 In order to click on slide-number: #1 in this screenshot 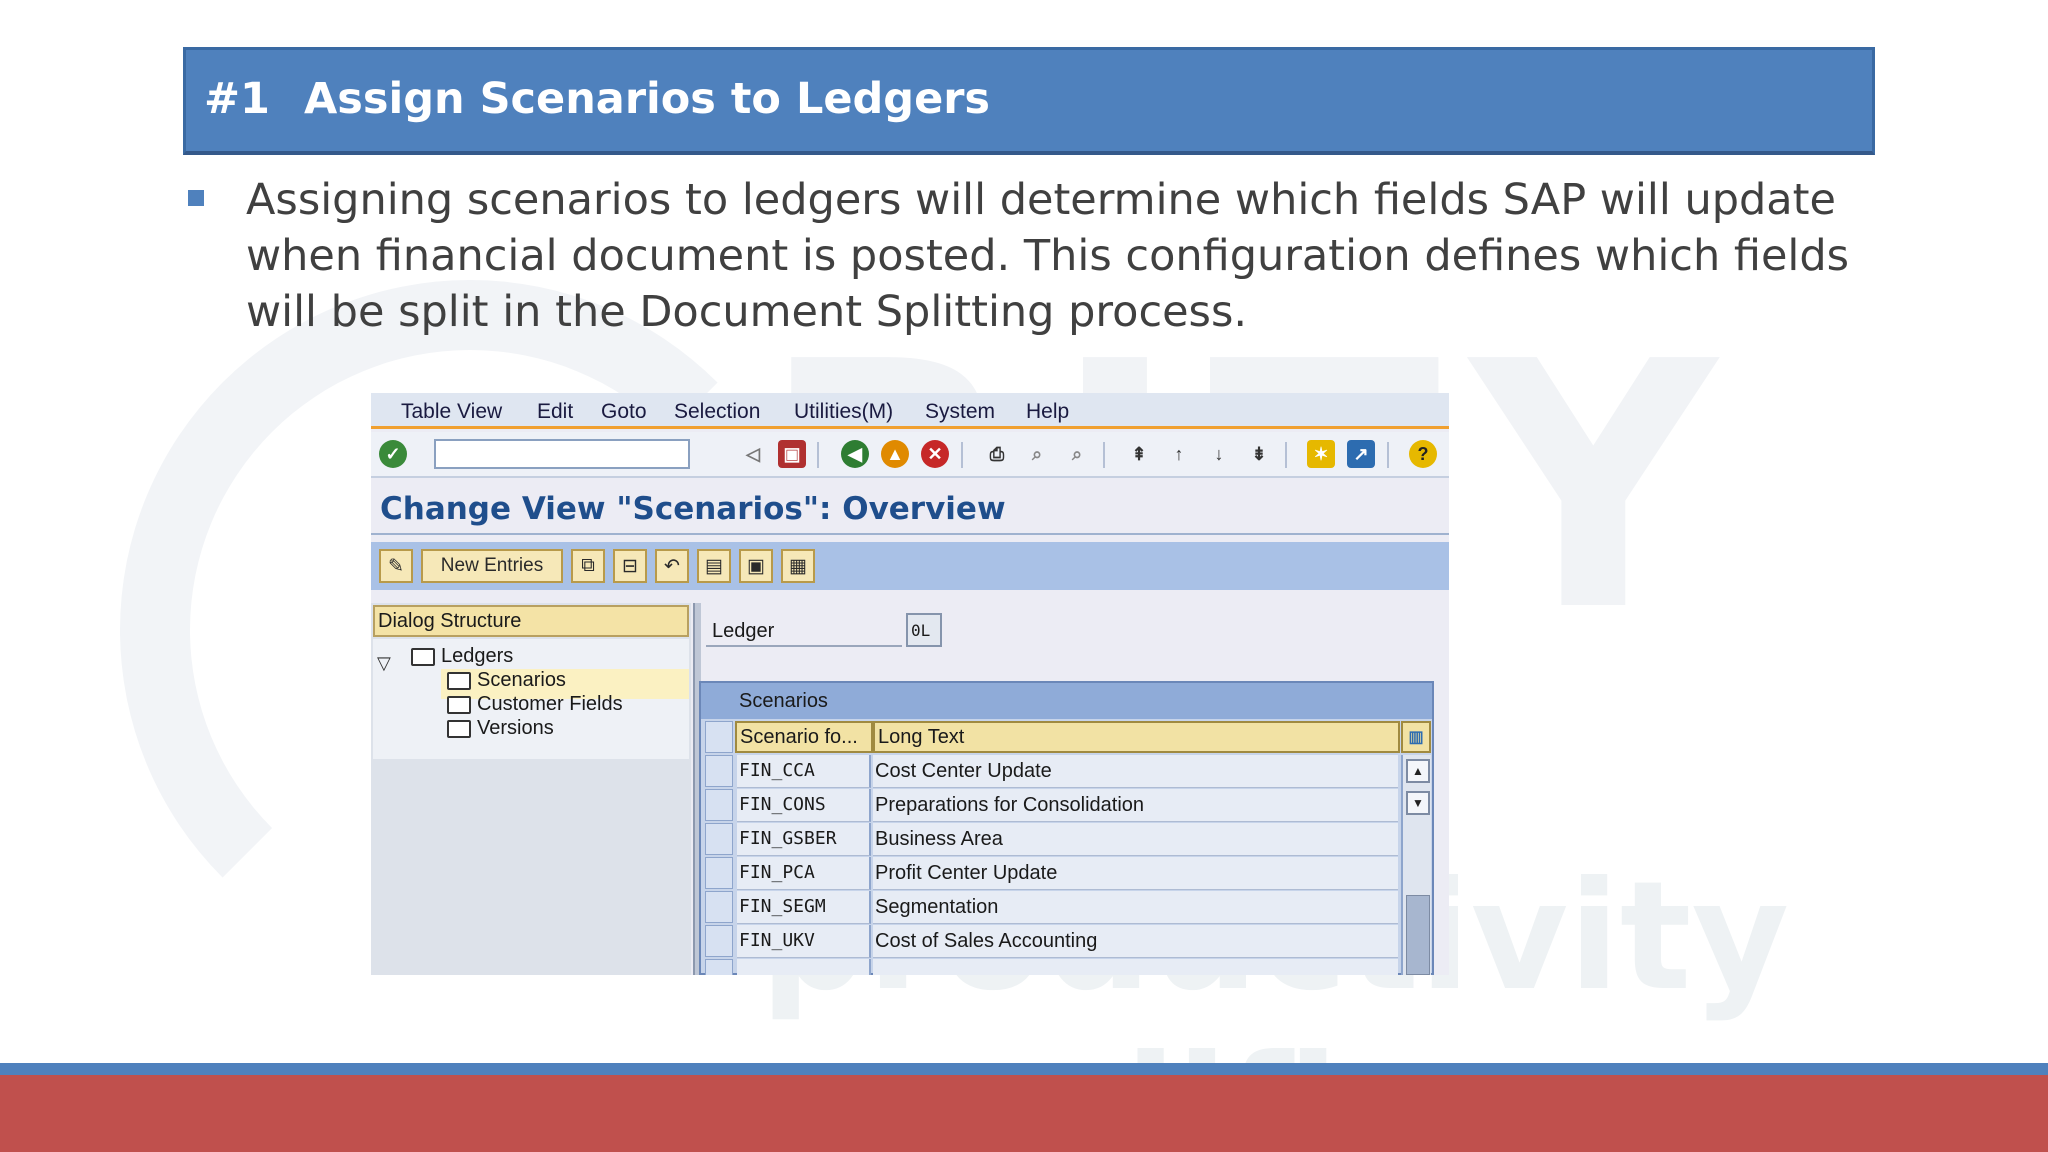, I will do `click(237, 99)`.